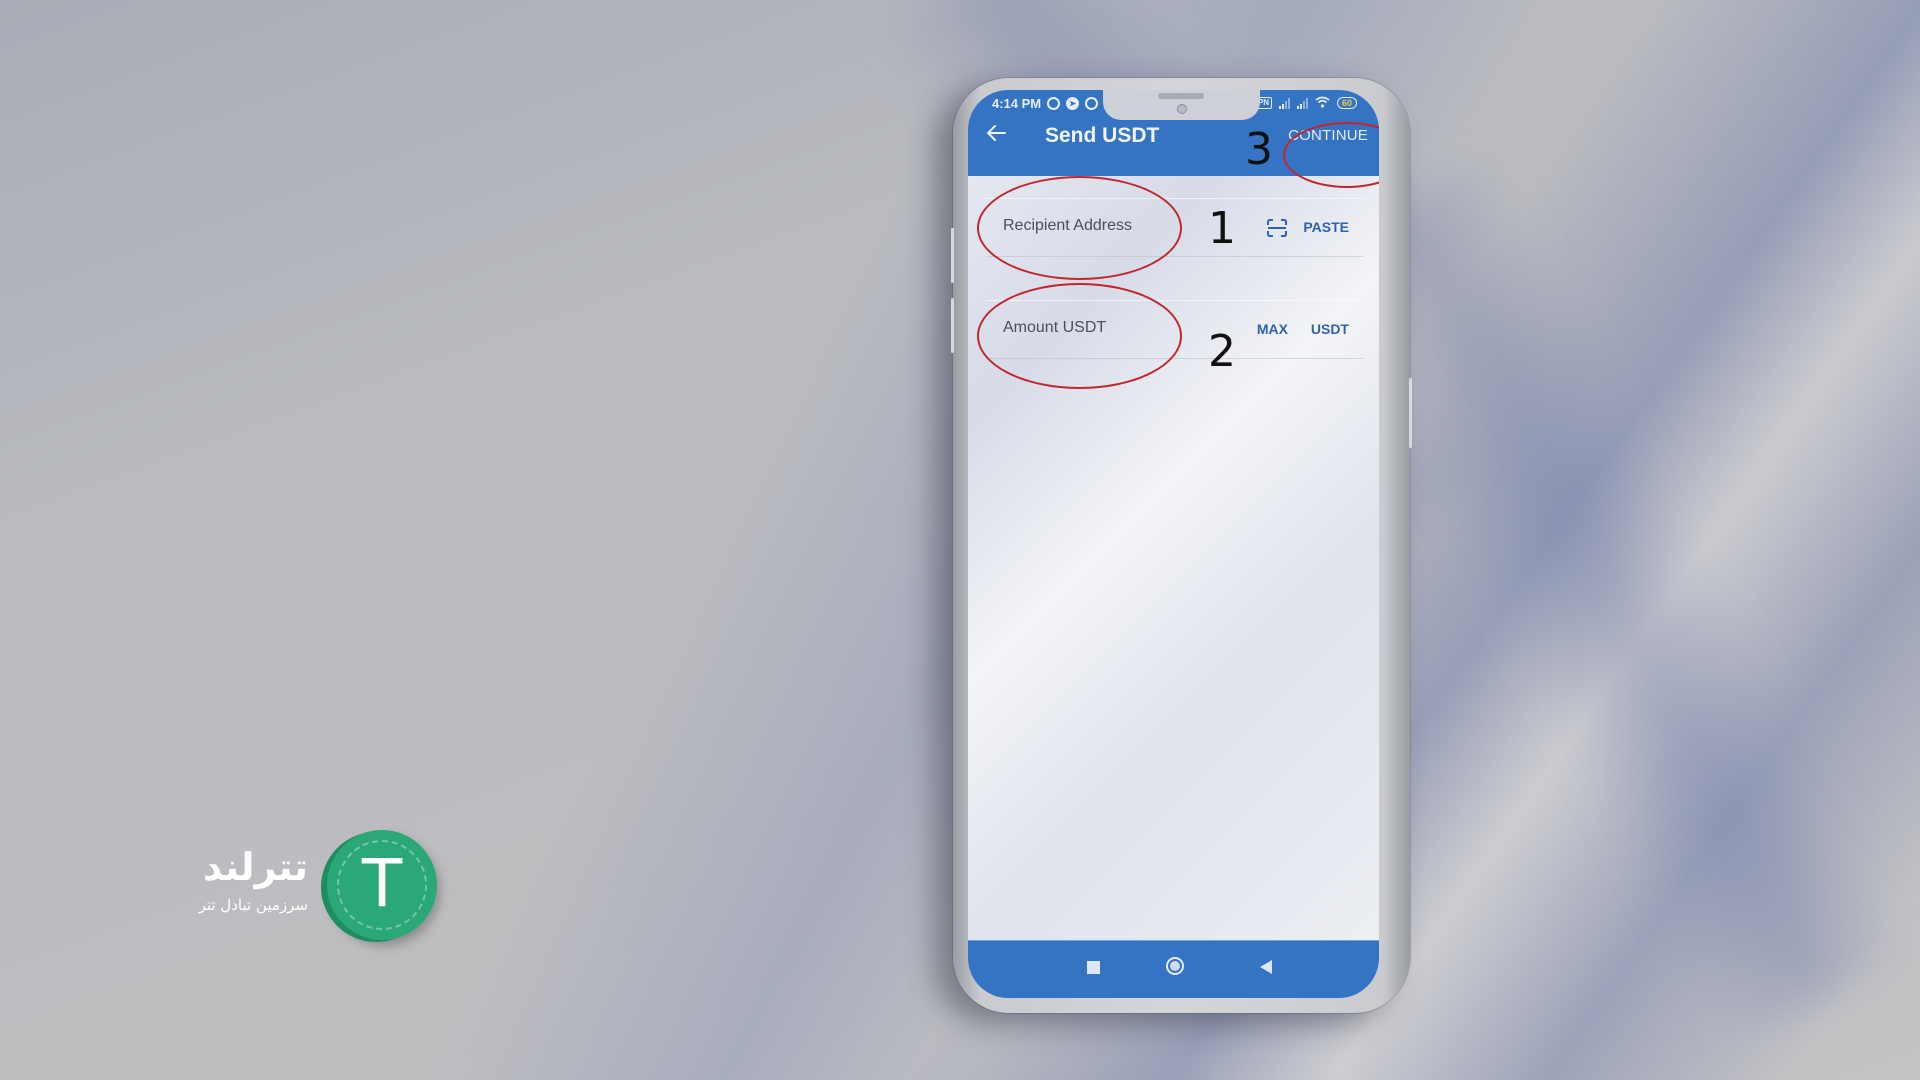  I want to click on home-circle-icon, so click(1175, 966).